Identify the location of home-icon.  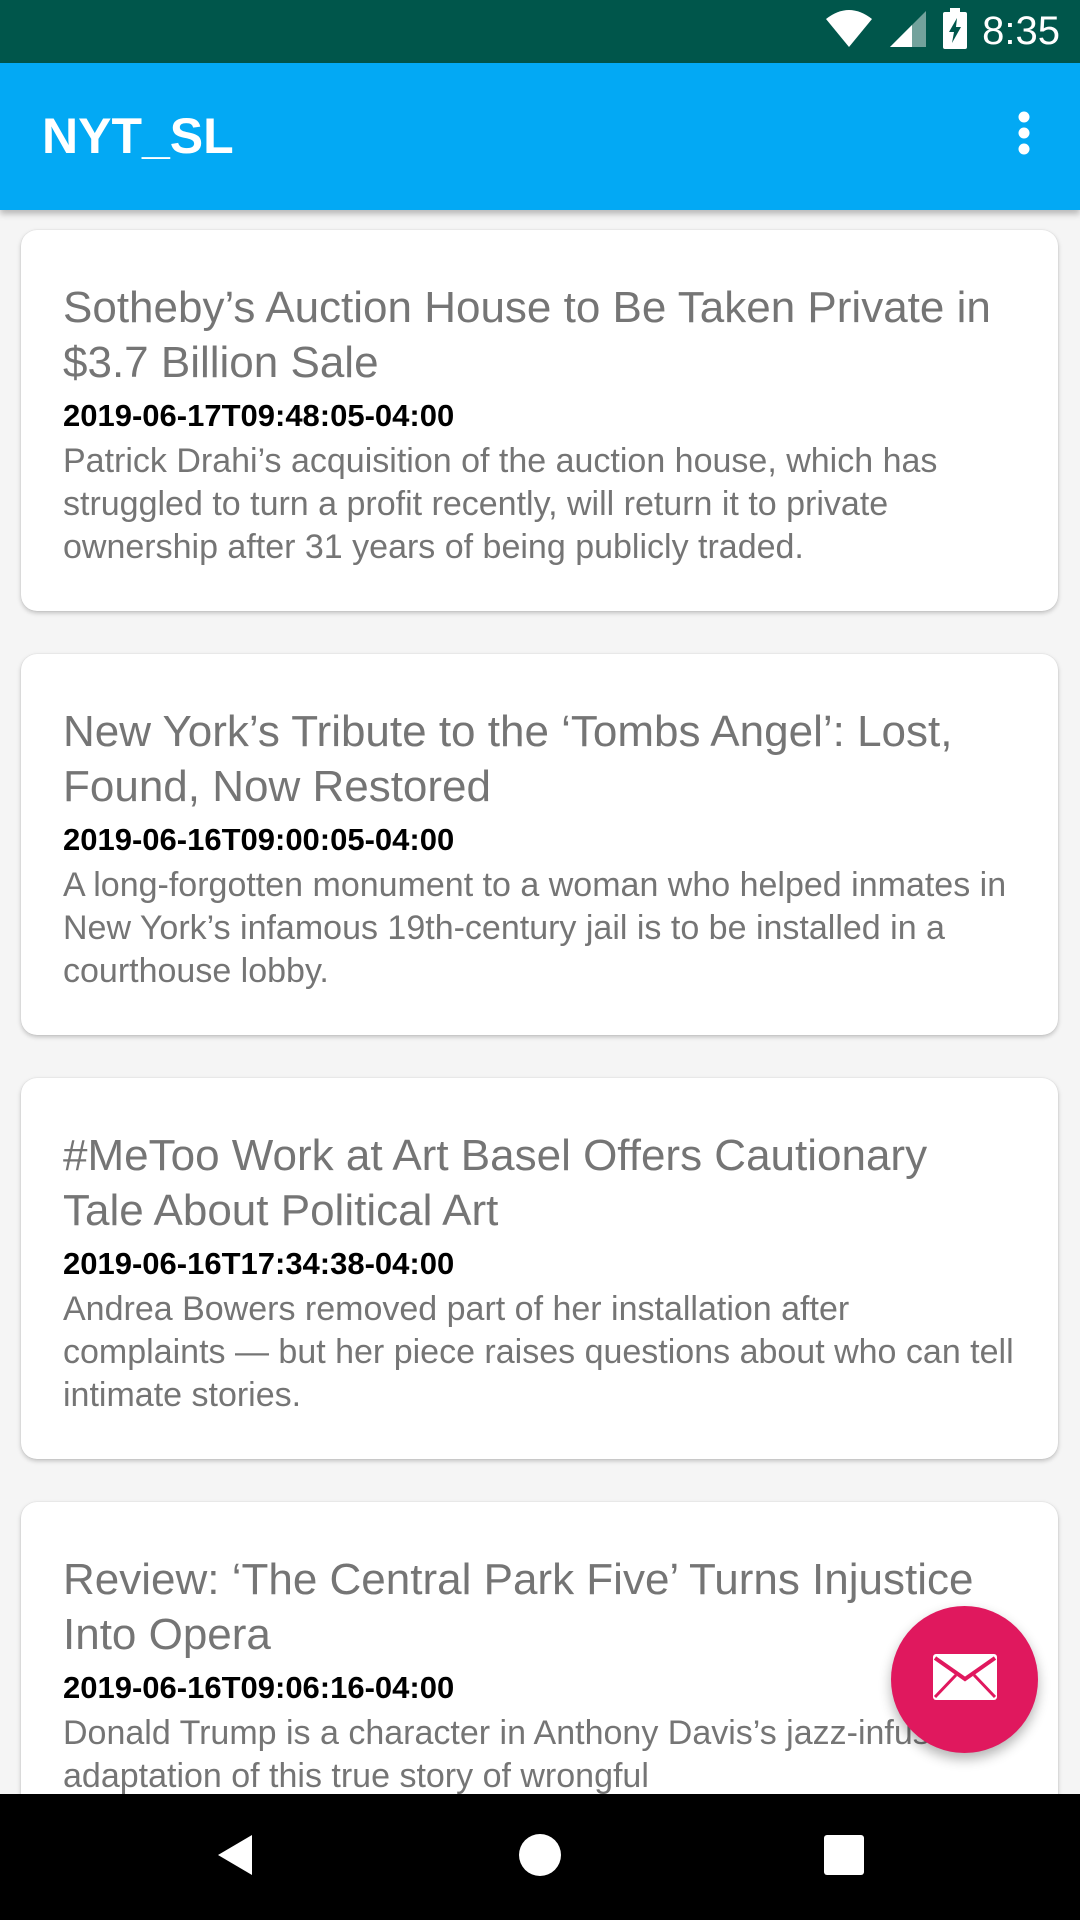
(540, 1857).